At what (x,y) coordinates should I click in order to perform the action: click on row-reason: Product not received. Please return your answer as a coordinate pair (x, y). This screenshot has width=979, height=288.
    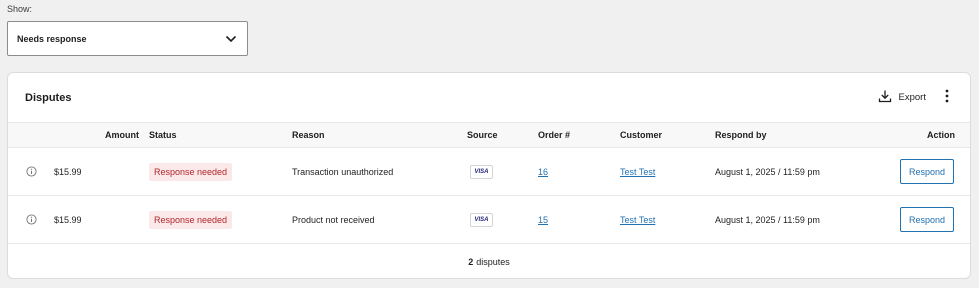
    Looking at the image, I should click on (333, 219).